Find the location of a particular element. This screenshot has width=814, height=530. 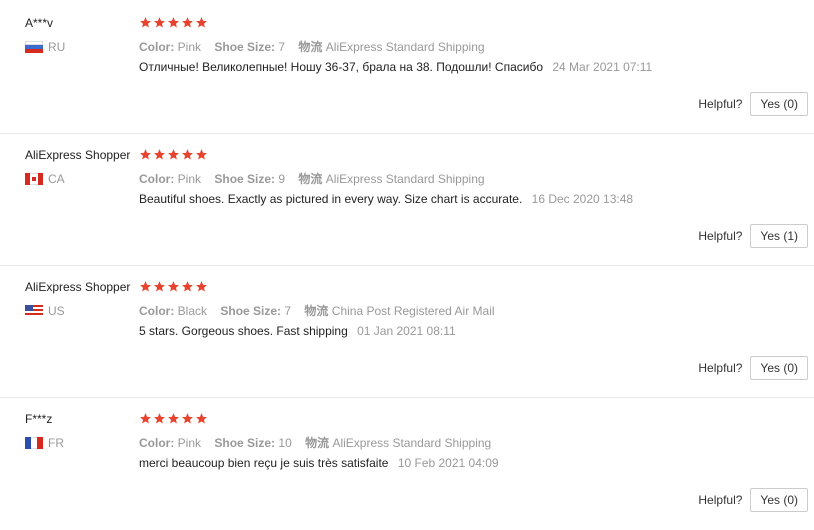

reviewer-name: F***z is located at coordinates (39, 419).